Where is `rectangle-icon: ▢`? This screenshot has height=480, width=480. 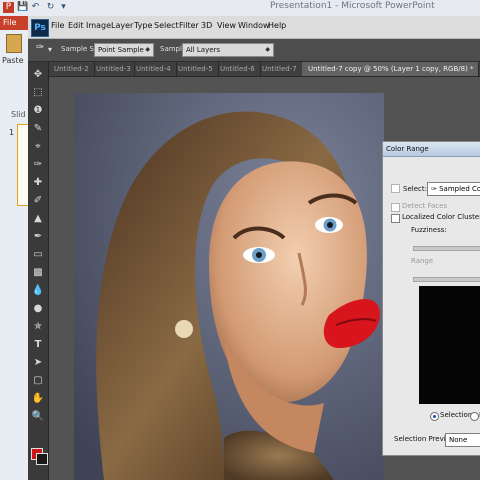
rectangle-icon: ▢ is located at coordinates (38, 381).